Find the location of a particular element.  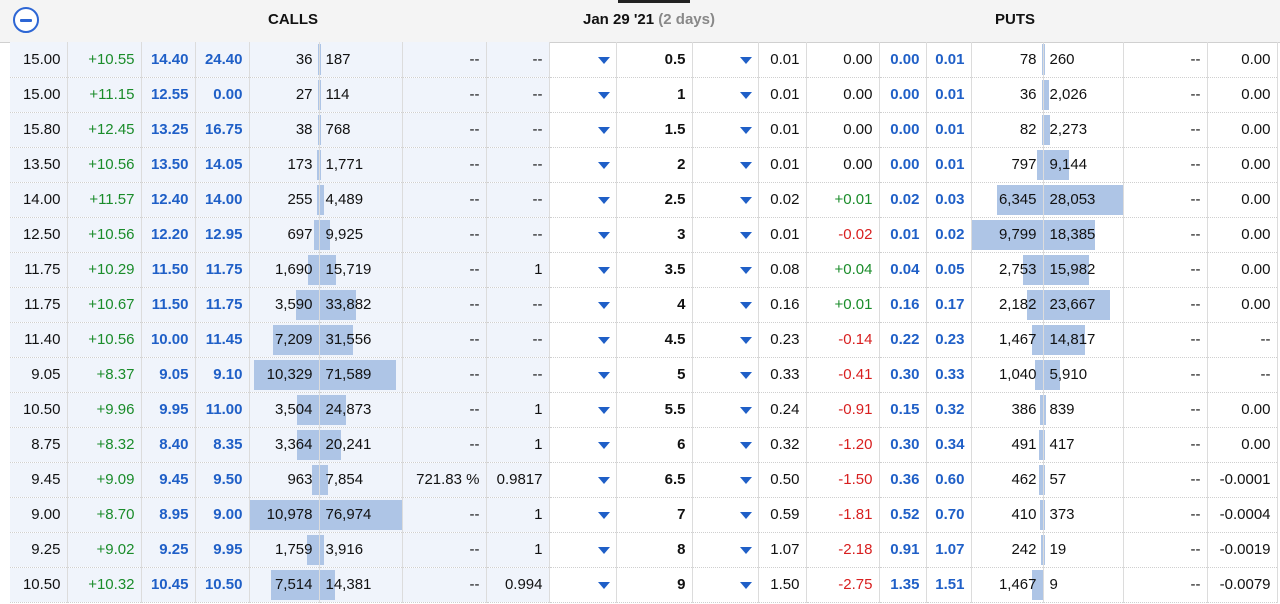

call-ask: 11.45 is located at coordinates (222, 340).